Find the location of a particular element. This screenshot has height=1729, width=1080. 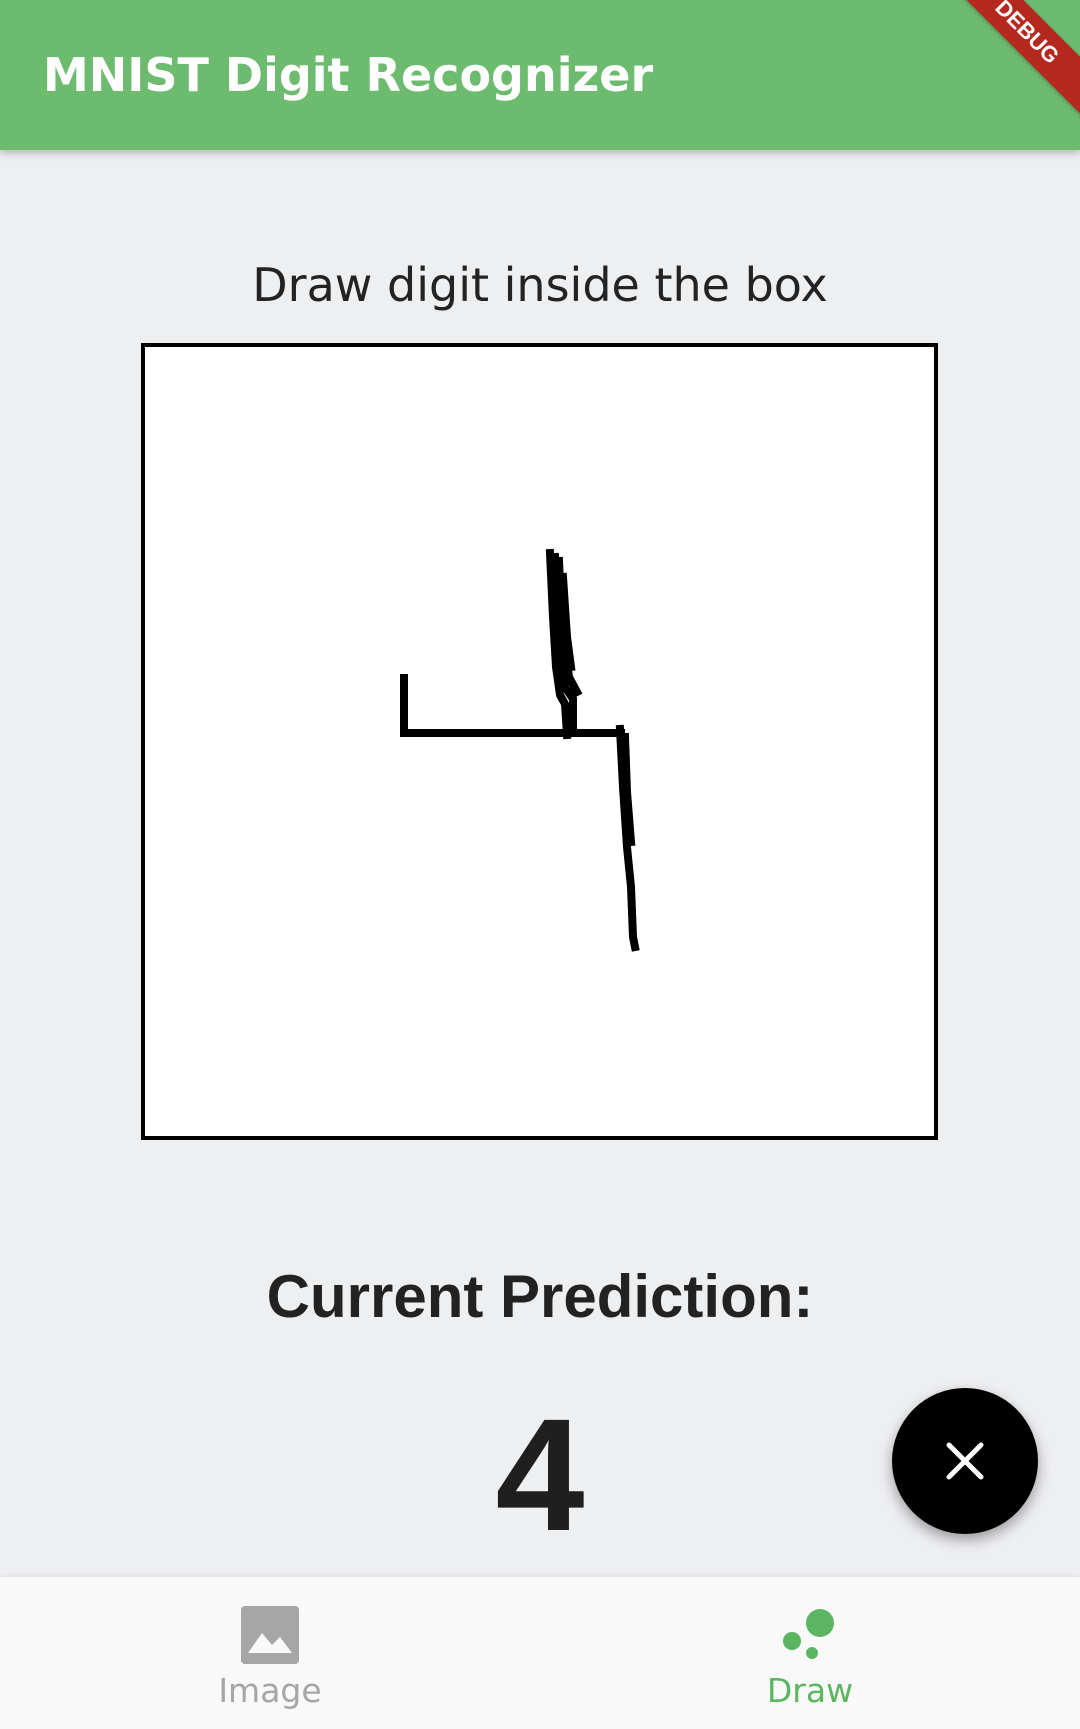

nav-label-draw: Draw is located at coordinates (810, 1690).